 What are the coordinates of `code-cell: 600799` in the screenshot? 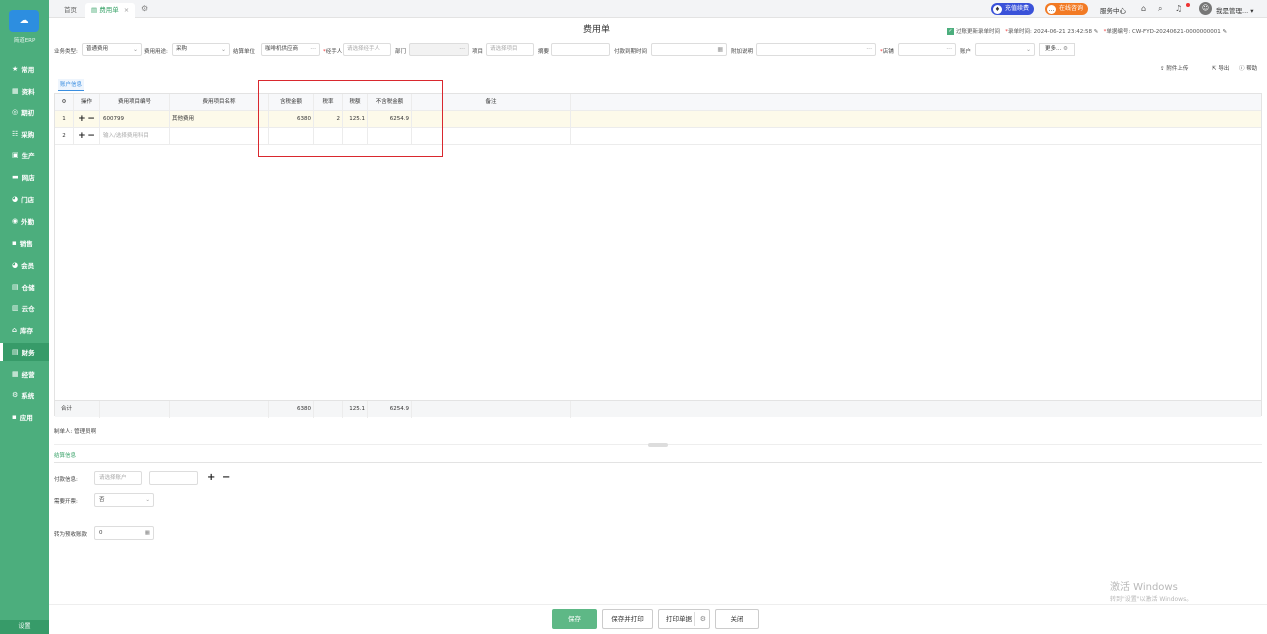 It's located at (135, 119).